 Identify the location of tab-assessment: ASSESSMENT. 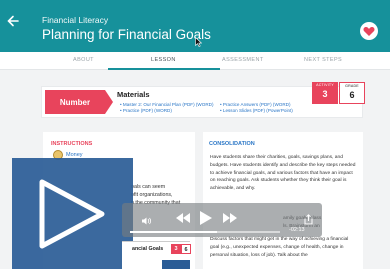
(243, 60).